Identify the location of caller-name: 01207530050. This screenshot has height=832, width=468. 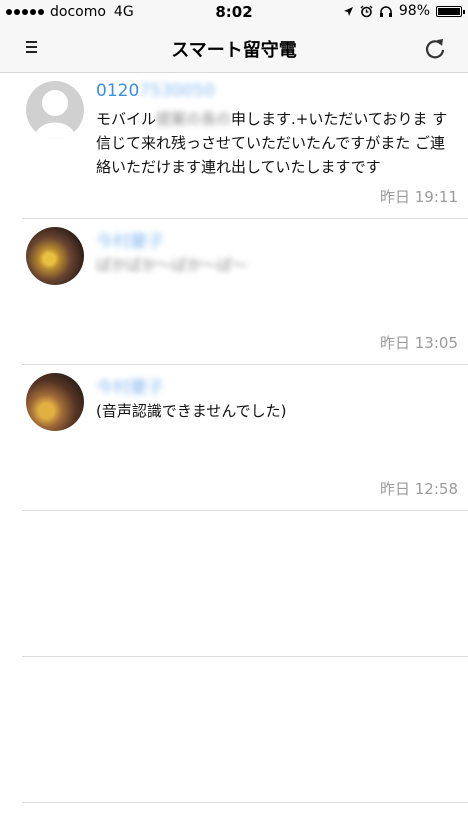
(155, 91).